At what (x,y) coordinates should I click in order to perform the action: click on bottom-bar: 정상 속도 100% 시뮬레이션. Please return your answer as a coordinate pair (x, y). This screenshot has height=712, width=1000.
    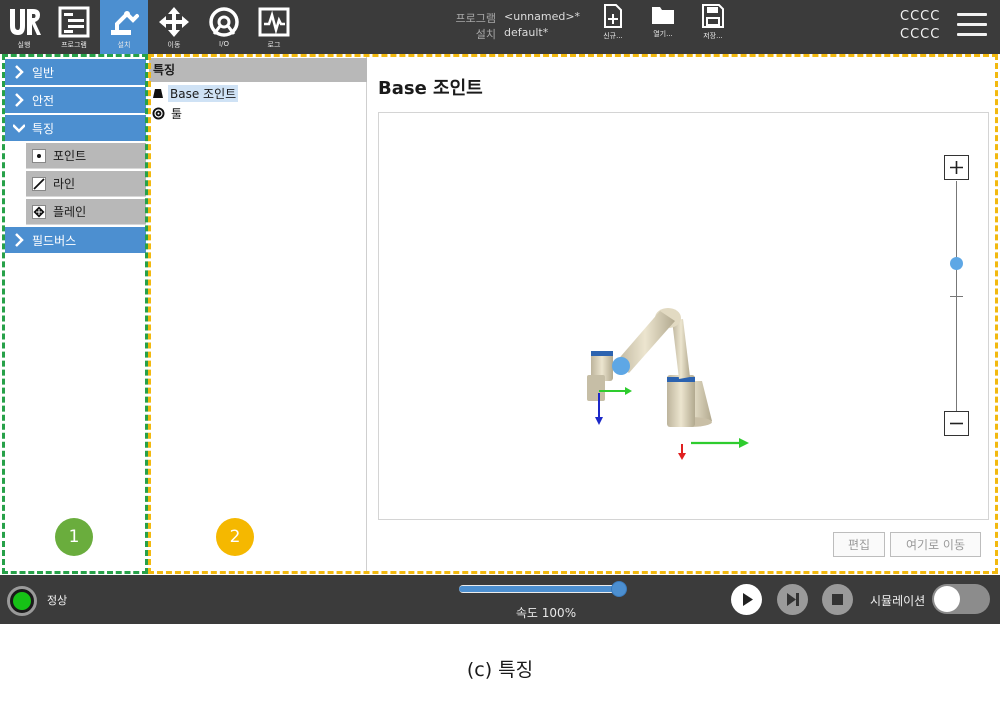
    Looking at the image, I should click on (500, 599).